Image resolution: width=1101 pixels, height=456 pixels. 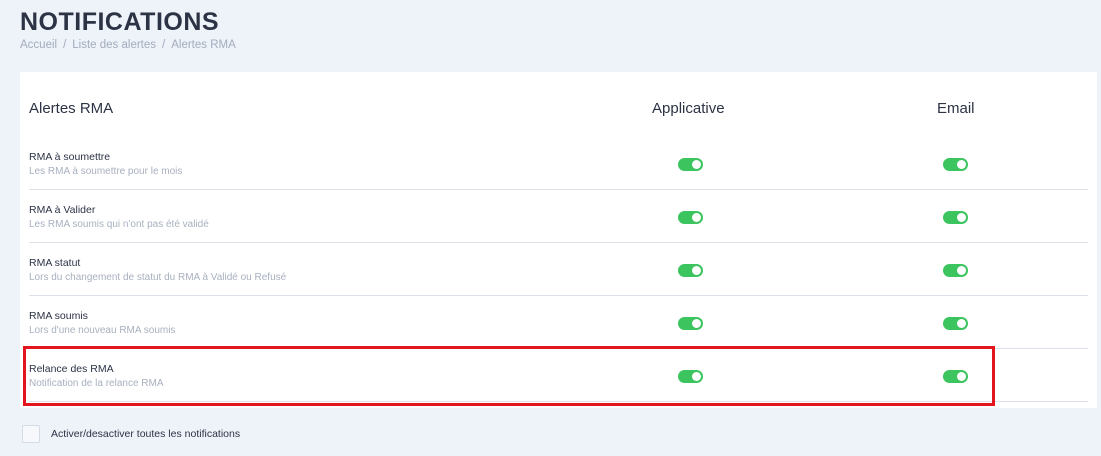 What do you see at coordinates (71, 369) in the screenshot?
I see `alert-title: Relance des RMA` at bounding box center [71, 369].